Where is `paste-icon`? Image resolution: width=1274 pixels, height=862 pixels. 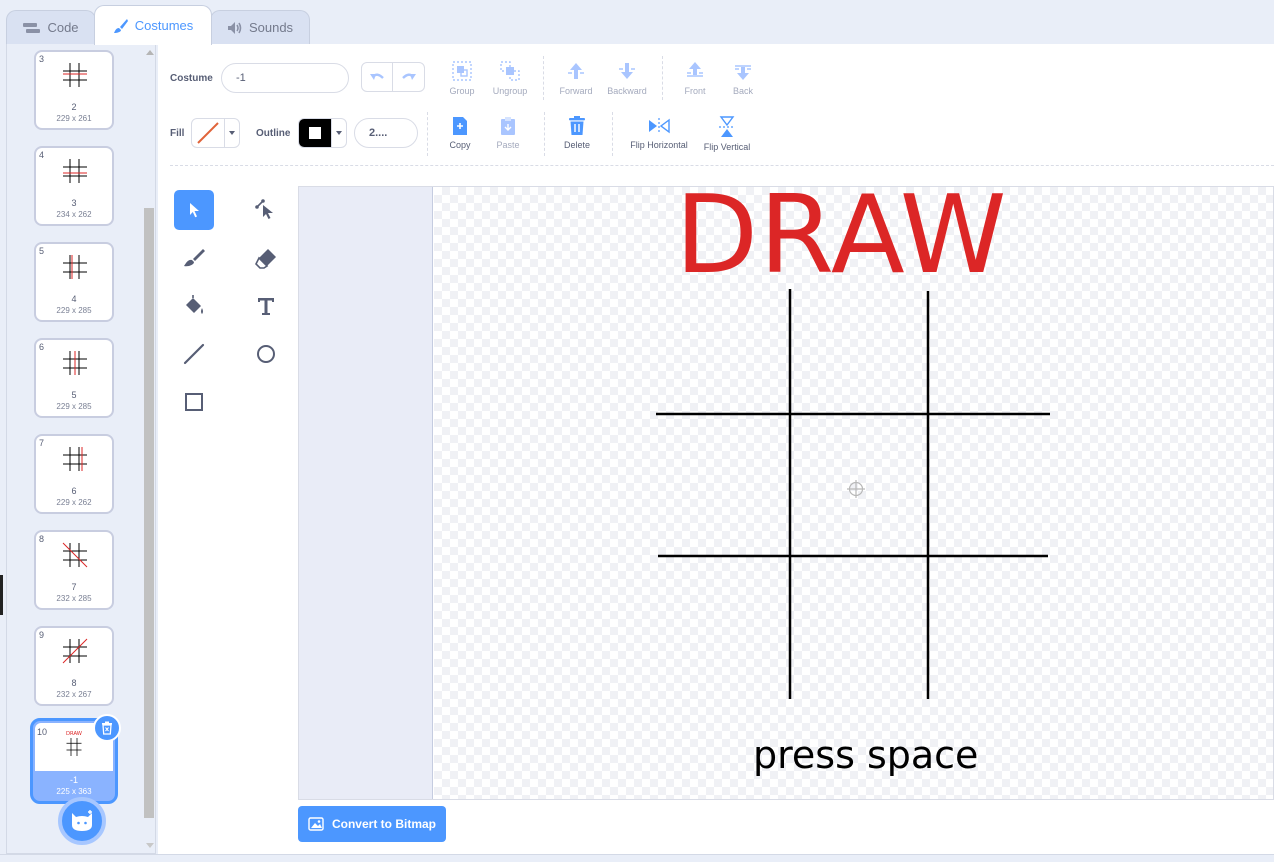 paste-icon is located at coordinates (508, 126).